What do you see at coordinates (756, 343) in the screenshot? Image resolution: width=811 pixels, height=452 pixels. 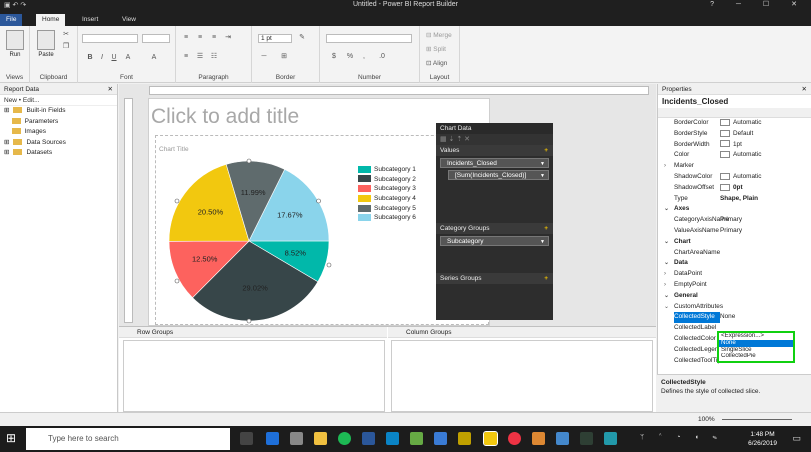 I see `dropdown-option: None` at bounding box center [756, 343].